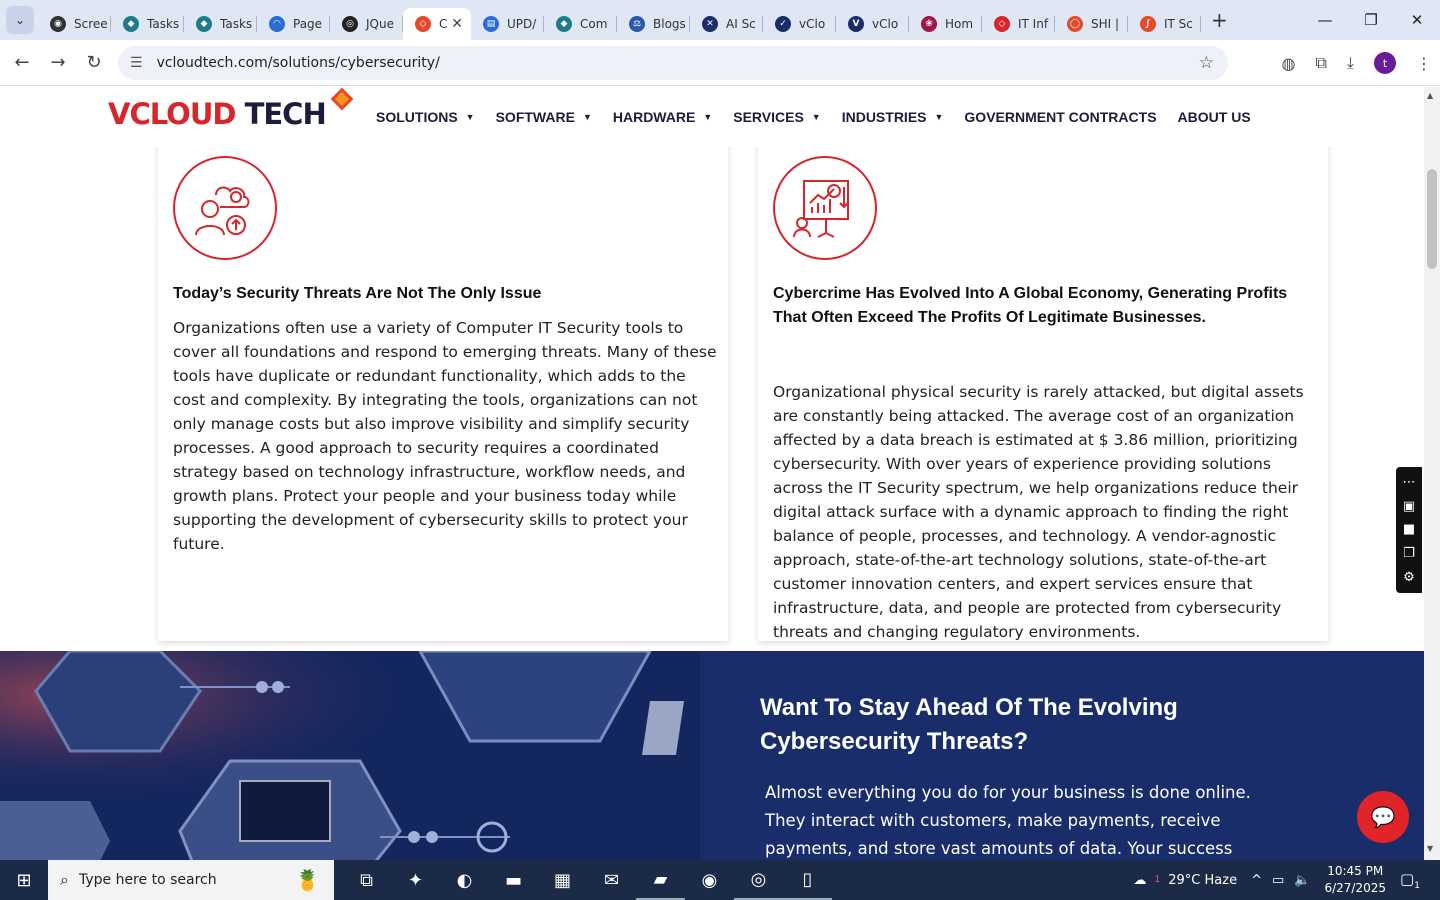 This screenshot has height=900, width=1440. I want to click on browser-tab: ◠ Page, so click(293, 24).